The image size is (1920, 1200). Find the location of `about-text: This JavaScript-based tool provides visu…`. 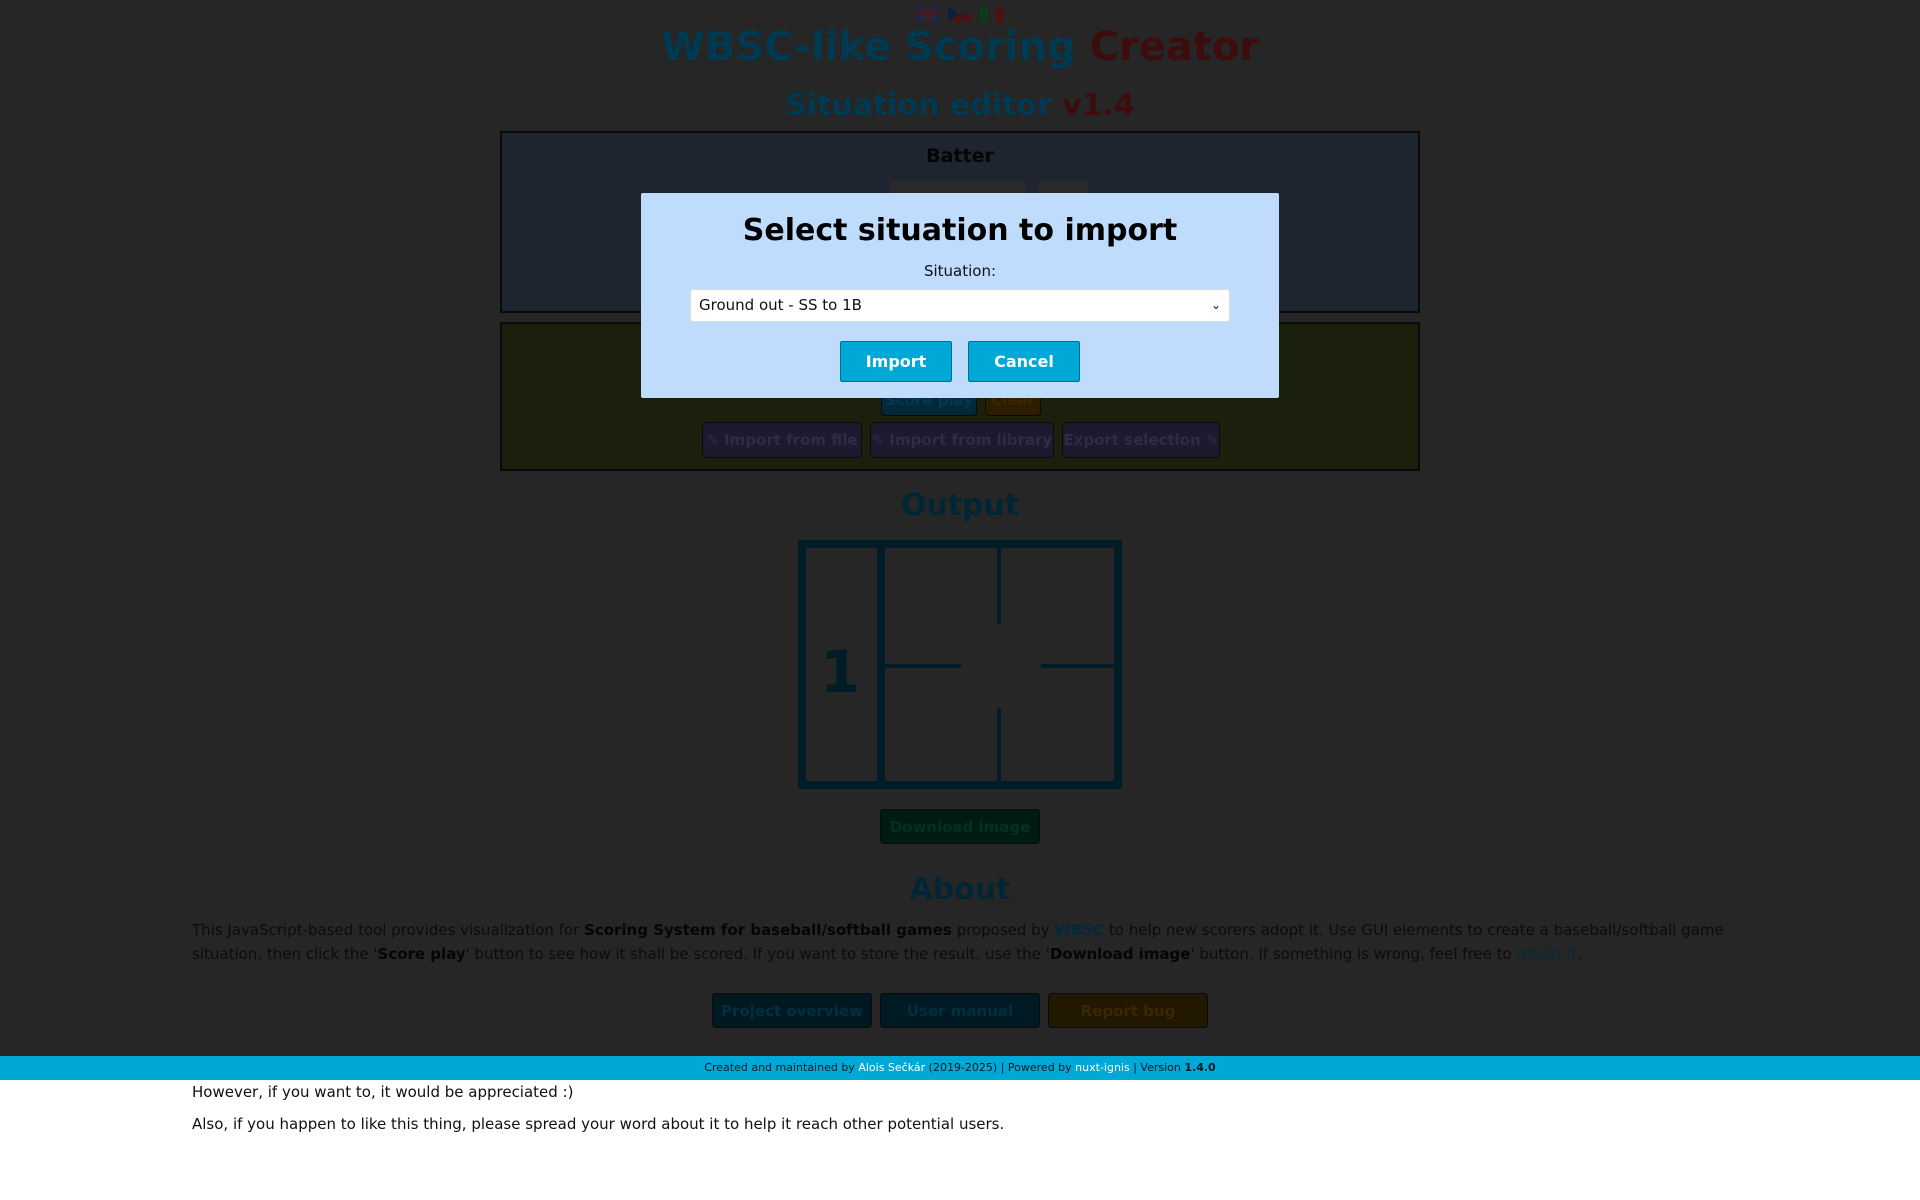

about-text: This JavaScript-based tool provides visu… is located at coordinates (958, 942).